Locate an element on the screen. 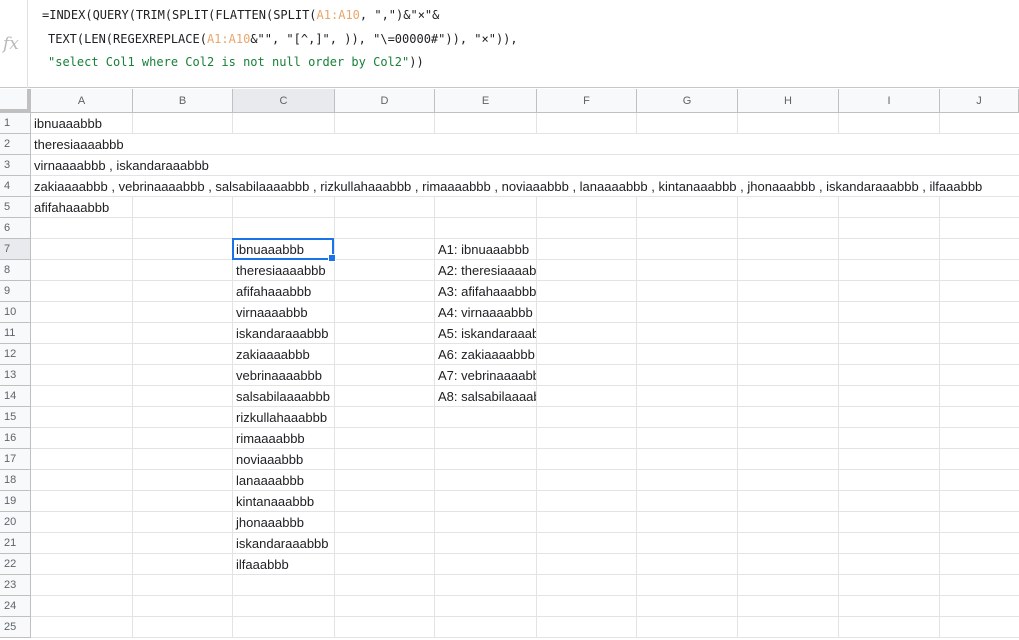 The height and width of the screenshot is (640, 1019). row-header-1: 1 is located at coordinates (15, 123).